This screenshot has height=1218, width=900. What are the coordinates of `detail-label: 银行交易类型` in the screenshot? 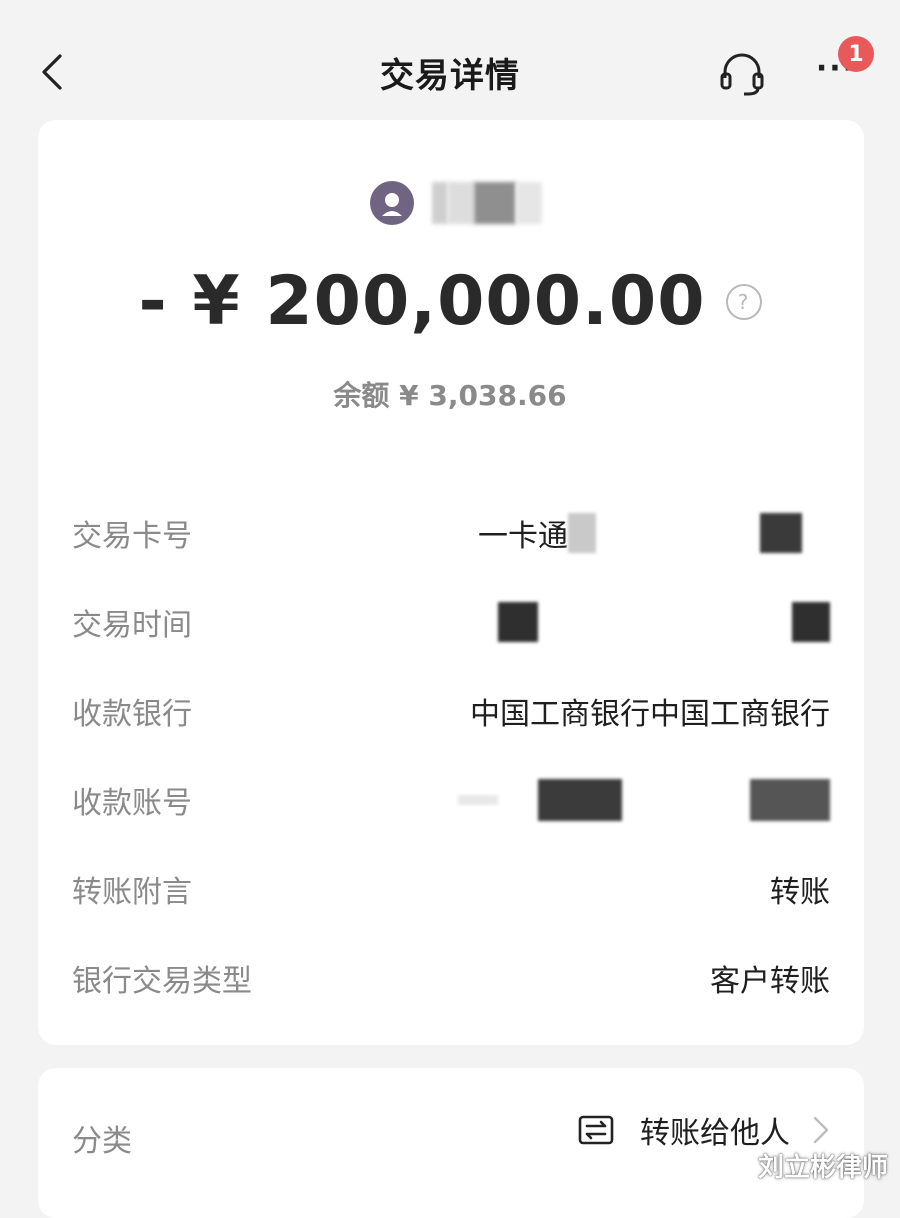 It's located at (162, 981).